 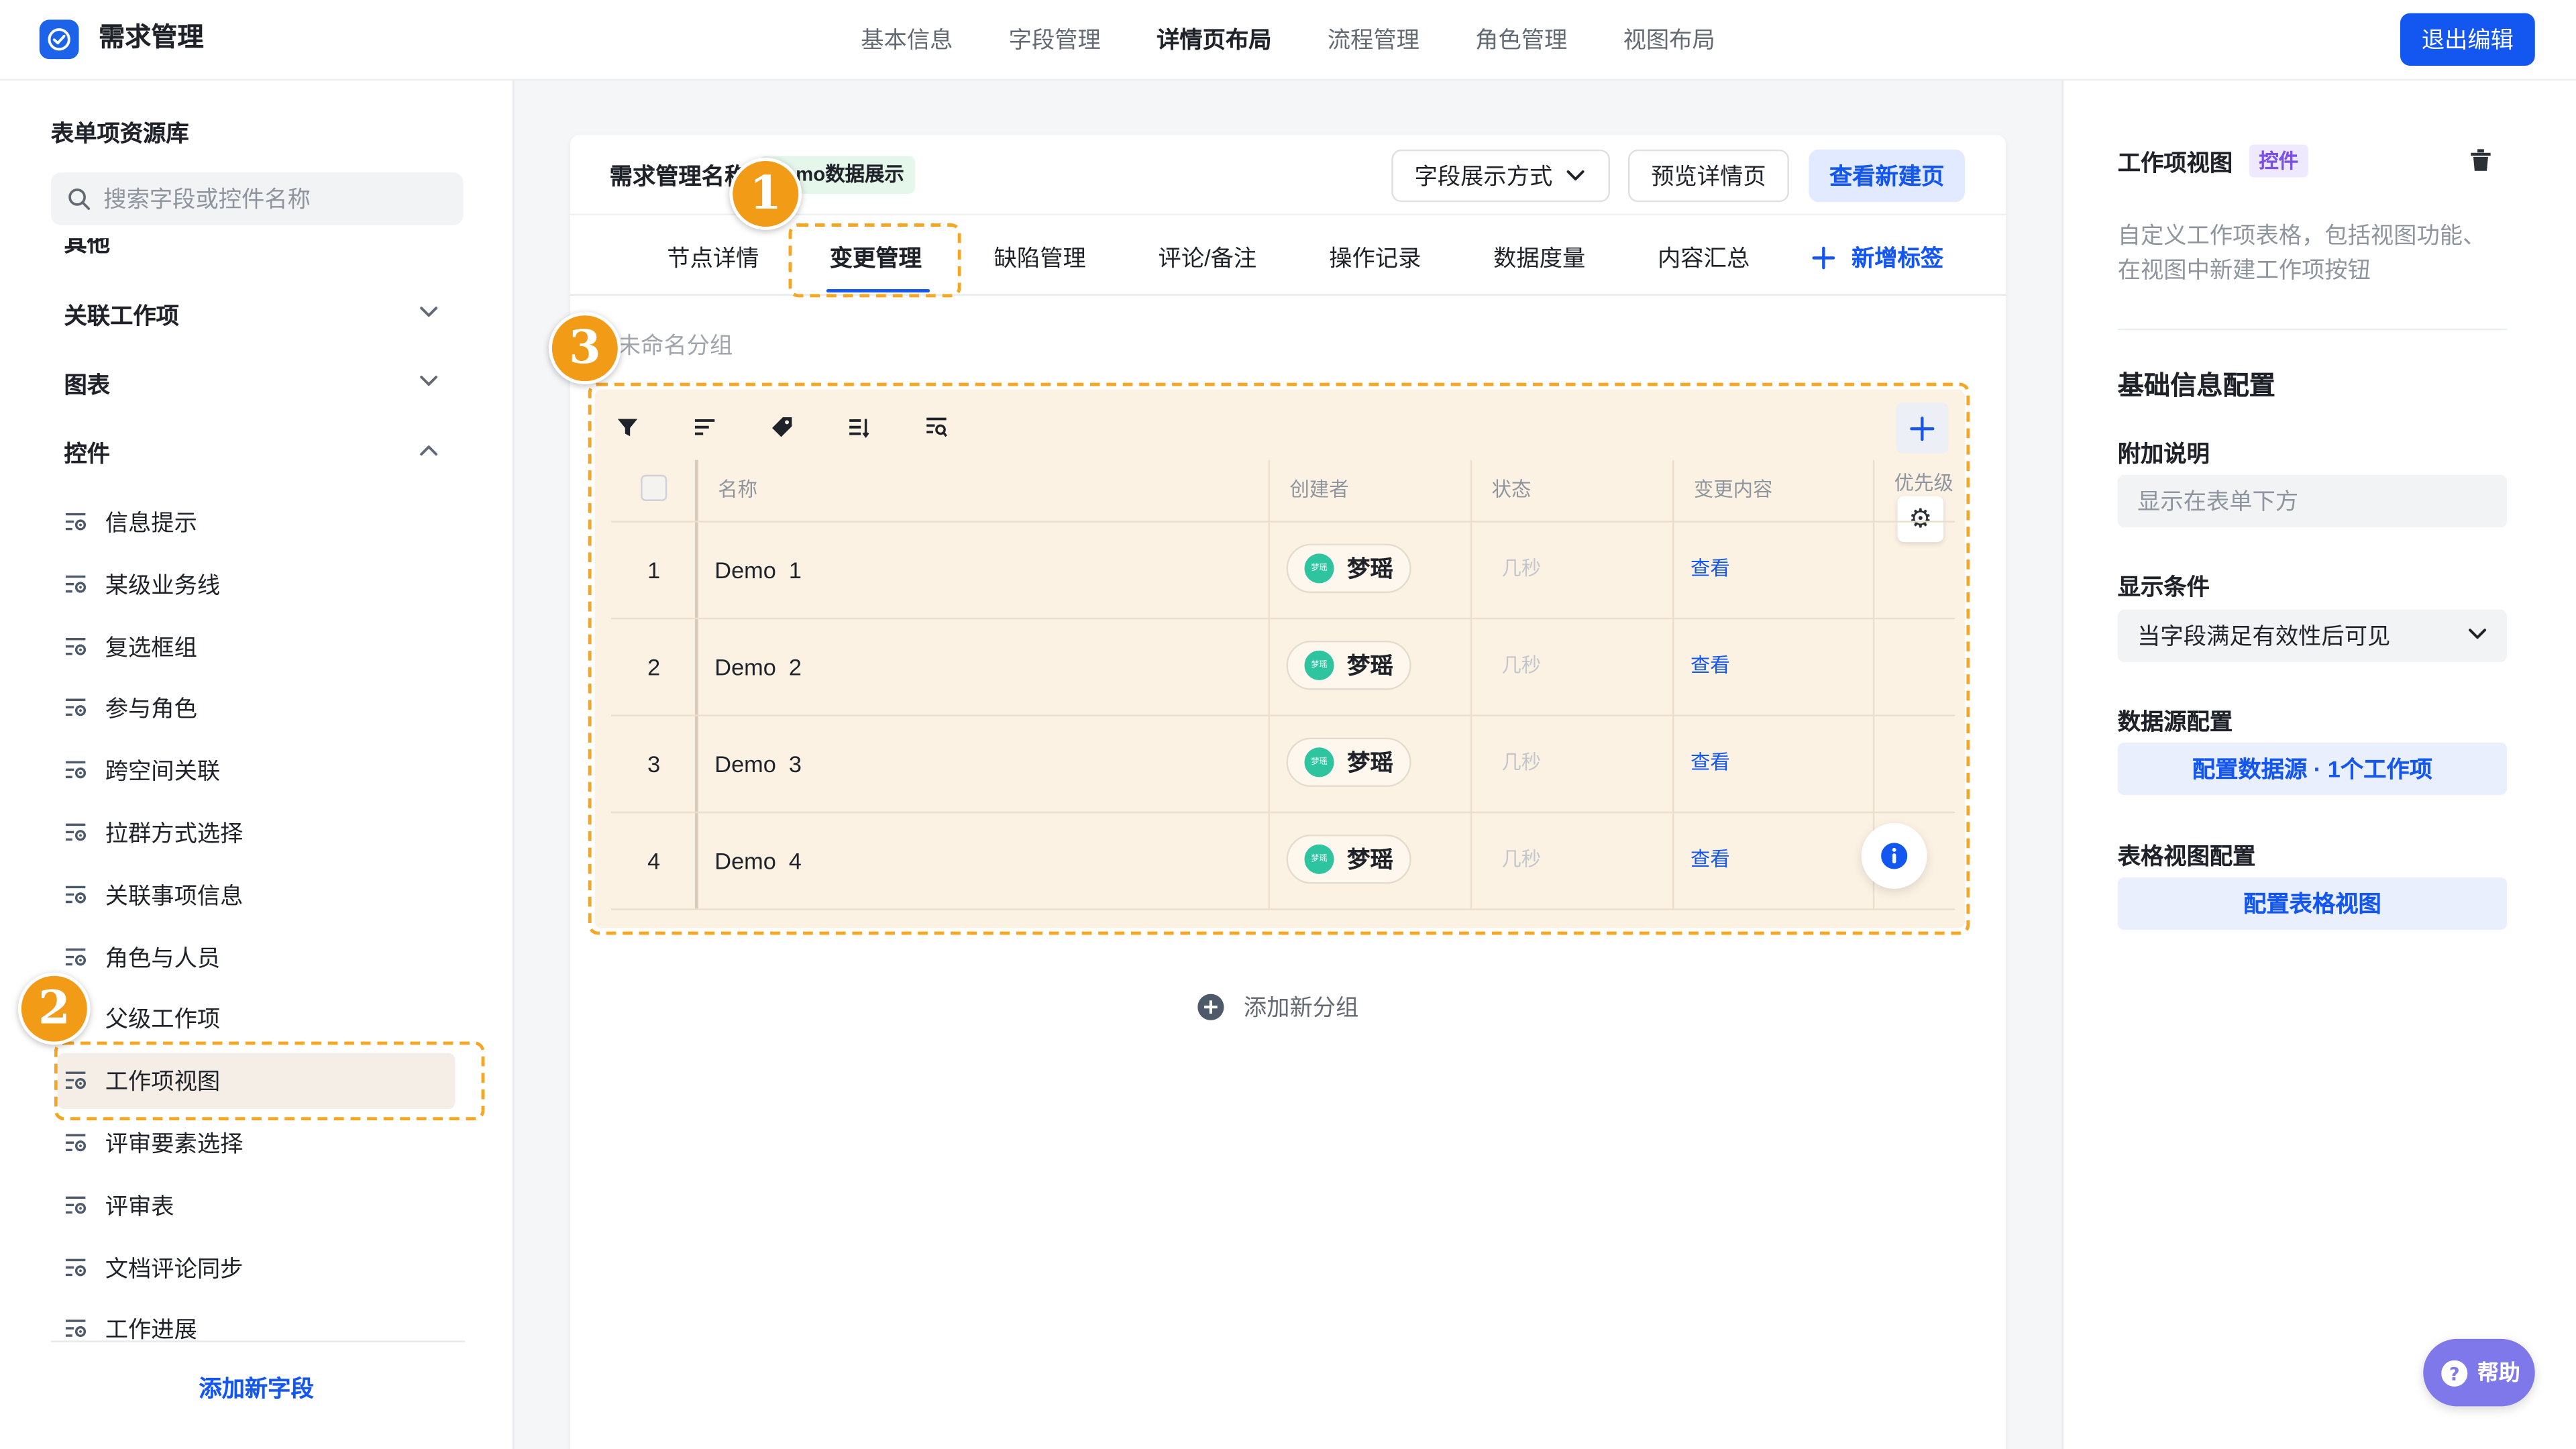 I want to click on tab-item: 操作记录, so click(x=1375, y=257).